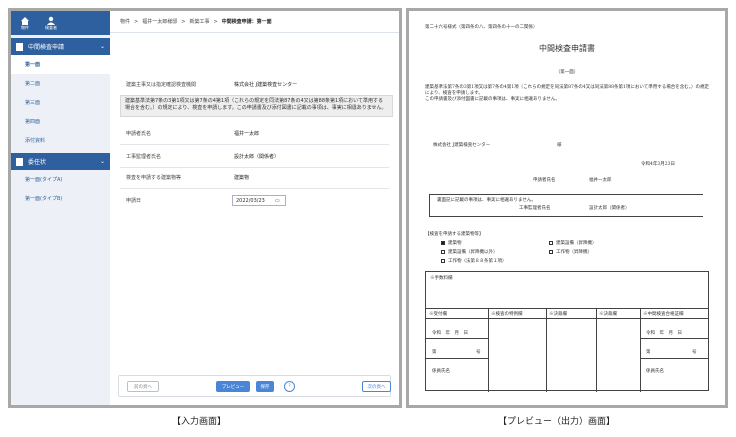 The image size is (736, 437). I want to click on breadcrumb: 物件 > 福井一太郎様邸 > 新築工事 > 中間検査申請：第一面, so click(254, 22).